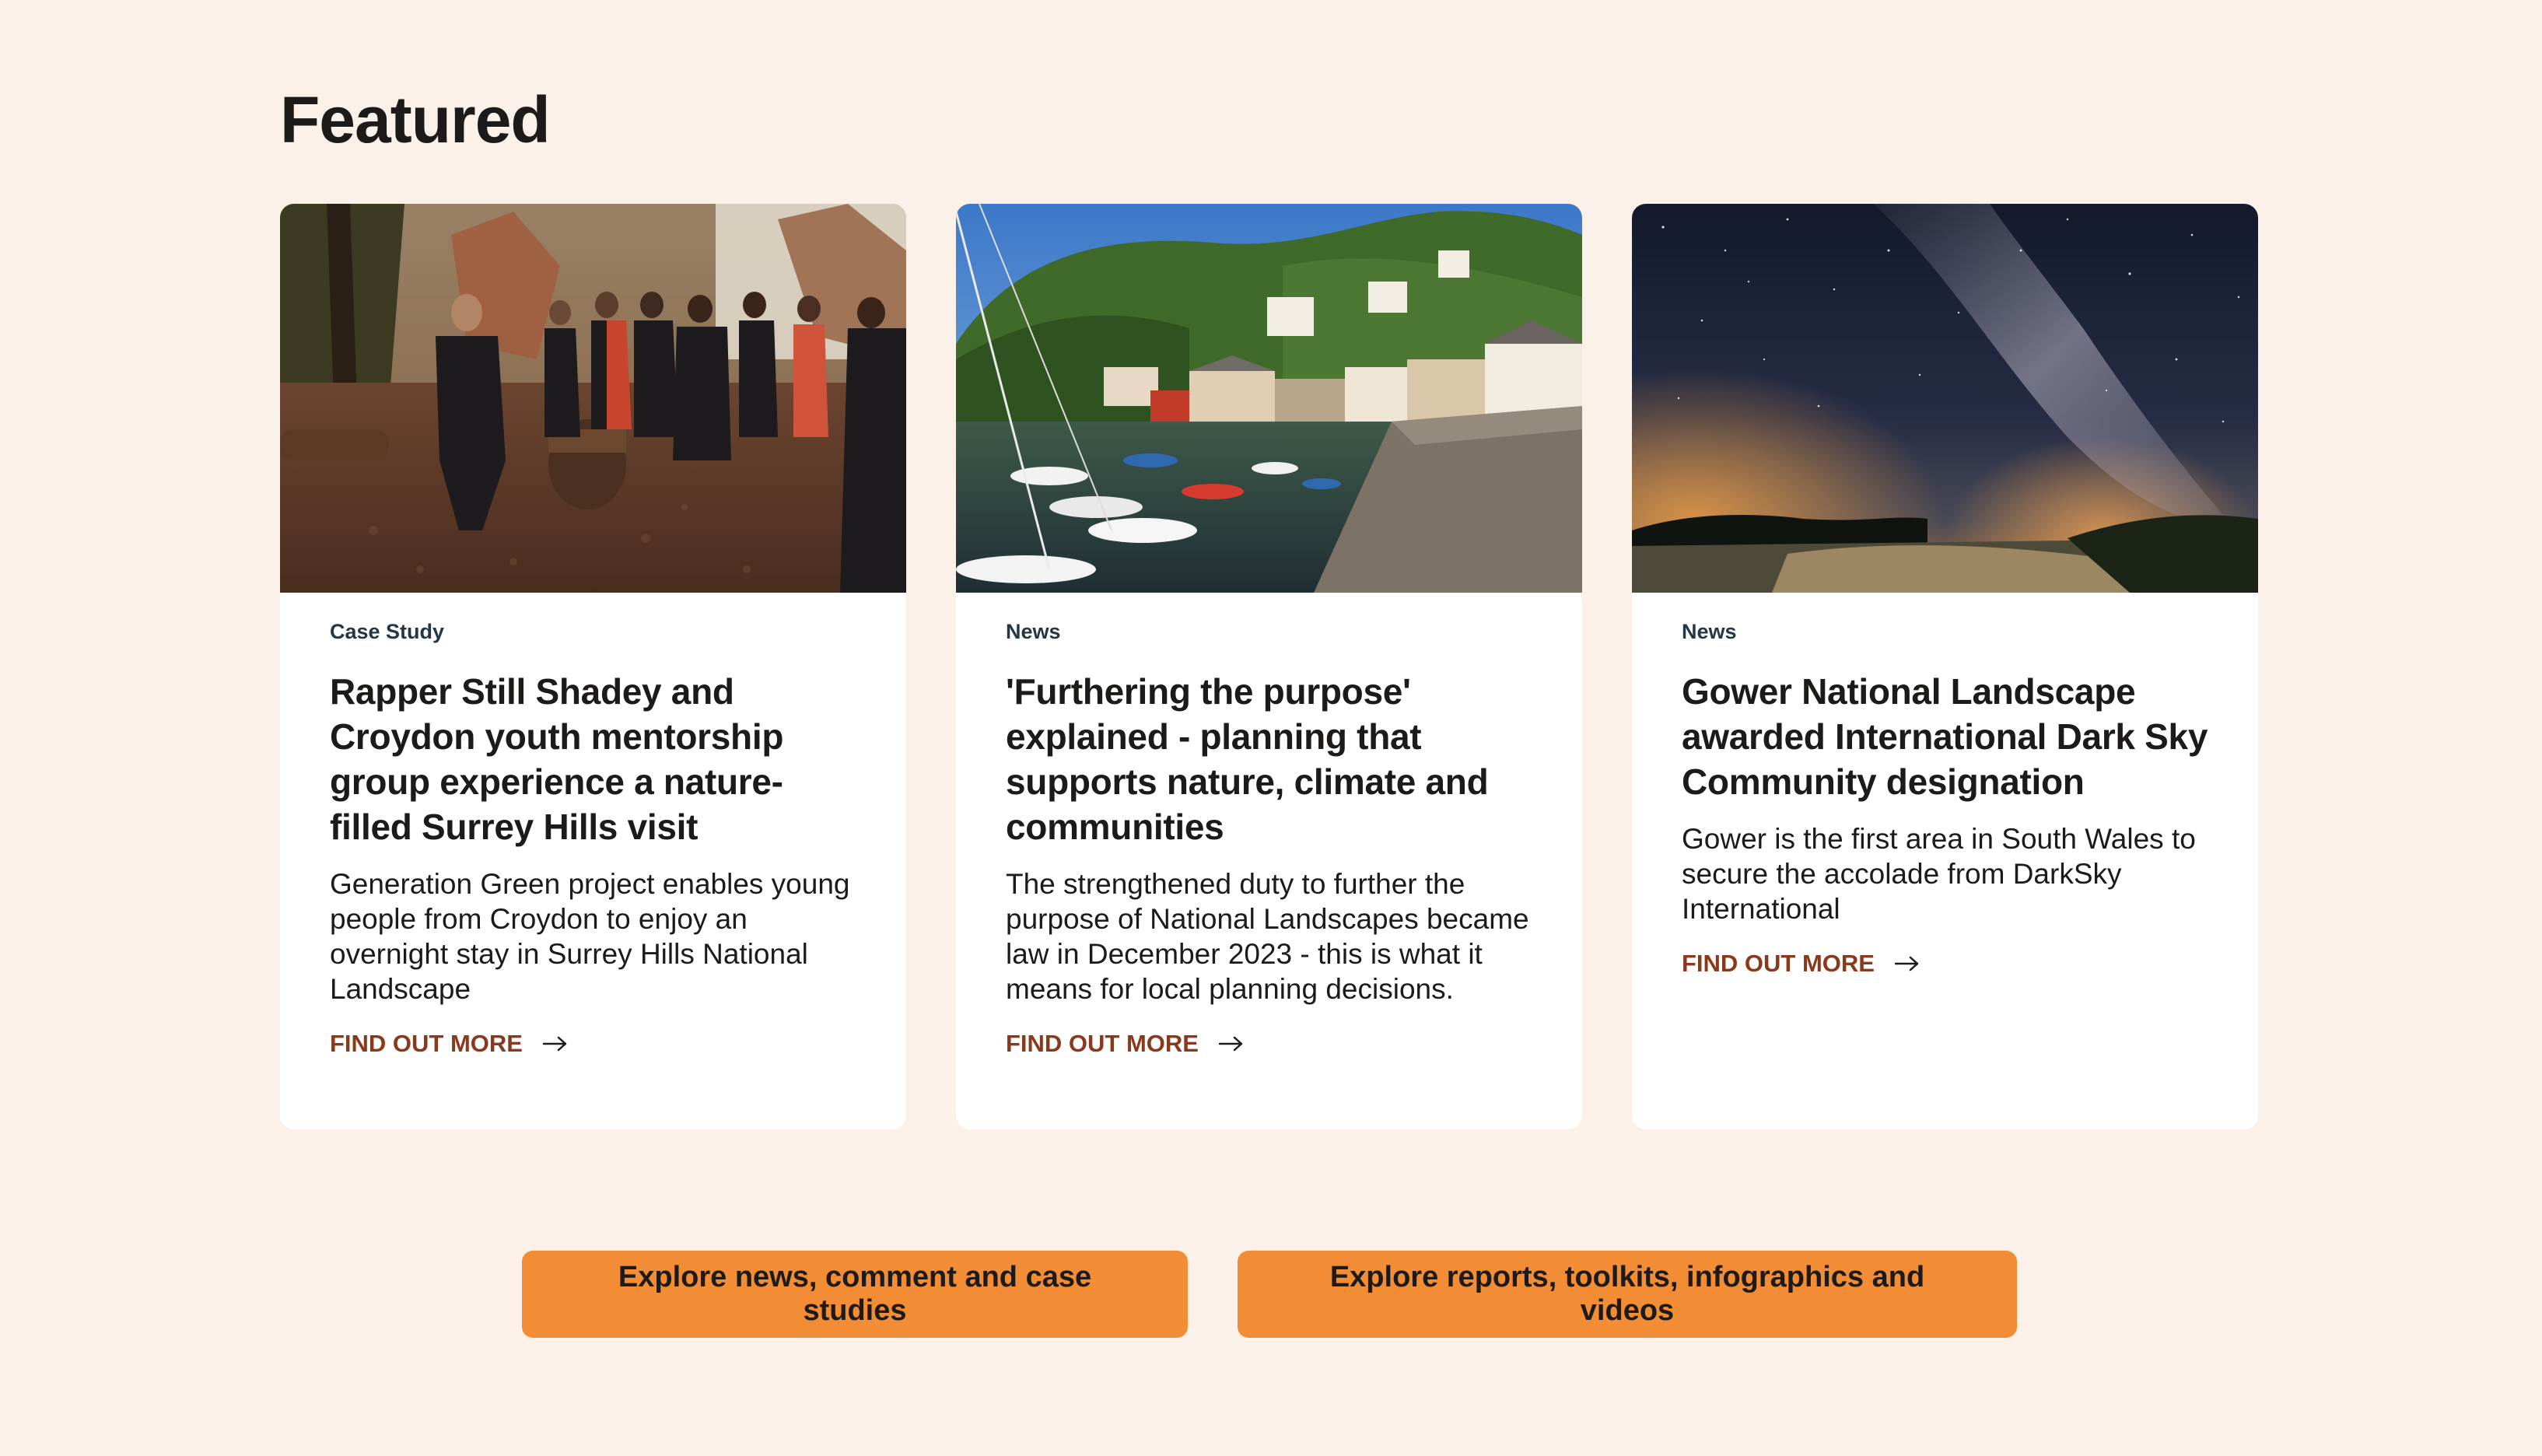  I want to click on card-image-harbour, so click(1269, 399).